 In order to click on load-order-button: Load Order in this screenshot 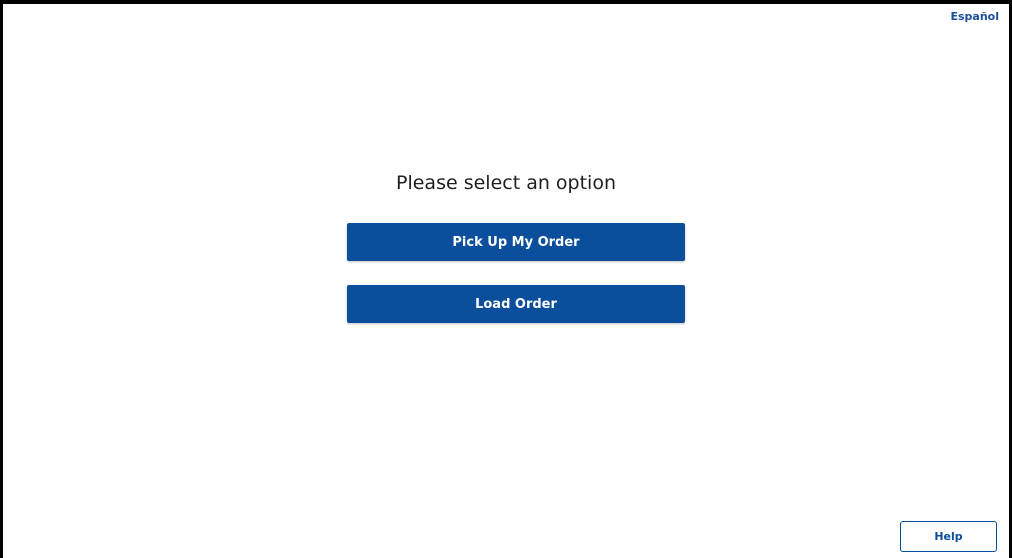, I will do `click(516, 304)`.